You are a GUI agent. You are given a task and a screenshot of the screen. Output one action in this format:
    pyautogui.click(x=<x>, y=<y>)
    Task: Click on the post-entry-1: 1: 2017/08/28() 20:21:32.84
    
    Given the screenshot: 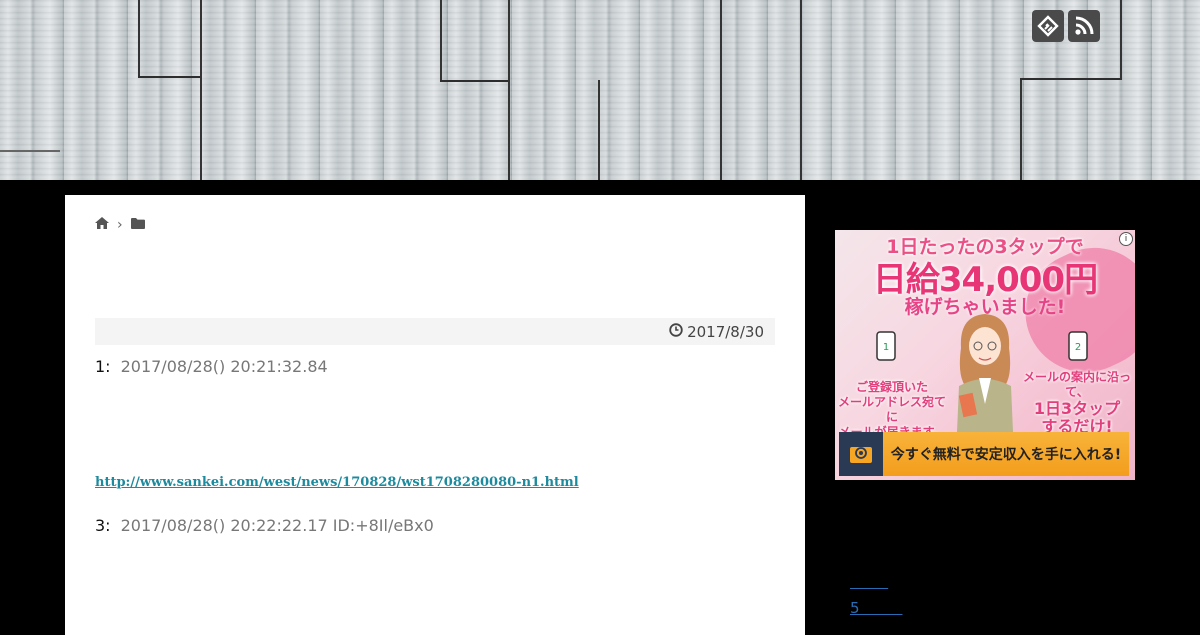 What is the action you would take?
    pyautogui.click(x=211, y=366)
    